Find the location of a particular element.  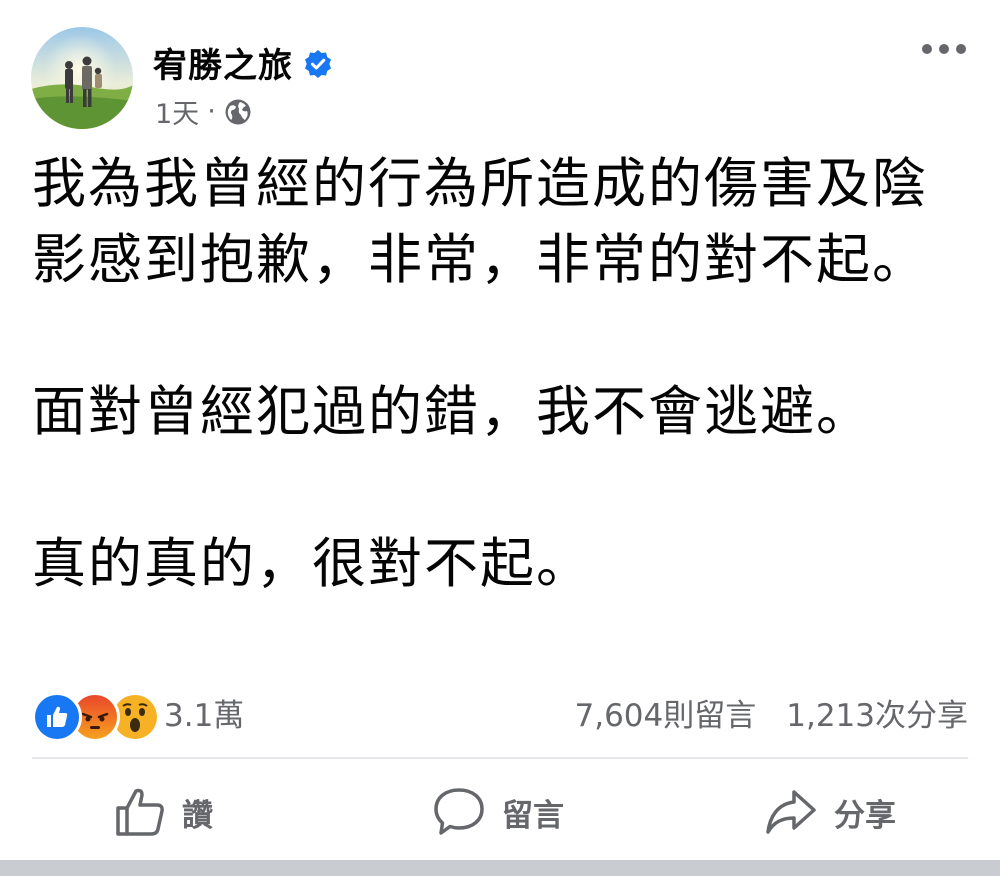

post-paragraph: 我為我曾經的行為所造成的傷害及陰影感到抱歉，非常，非常的對不起。 is located at coordinates (480, 221).